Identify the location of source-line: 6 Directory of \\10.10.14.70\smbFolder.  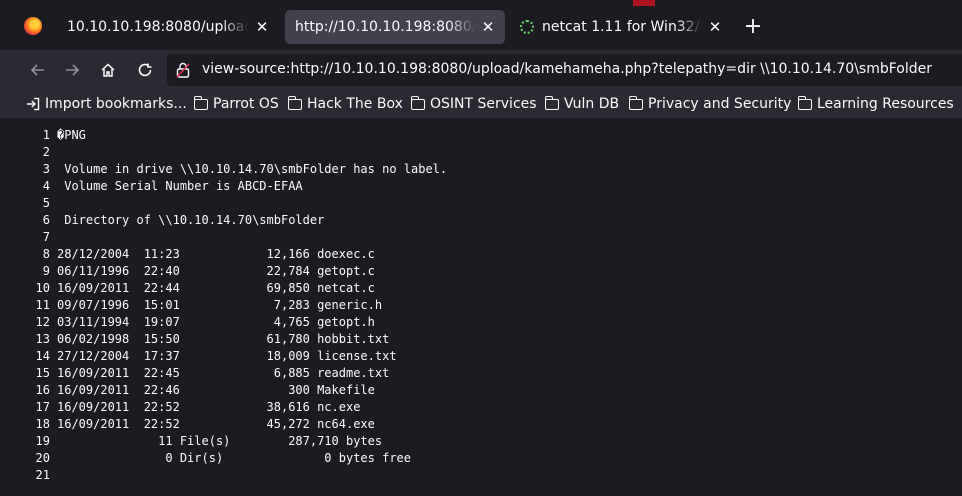
(488, 220).